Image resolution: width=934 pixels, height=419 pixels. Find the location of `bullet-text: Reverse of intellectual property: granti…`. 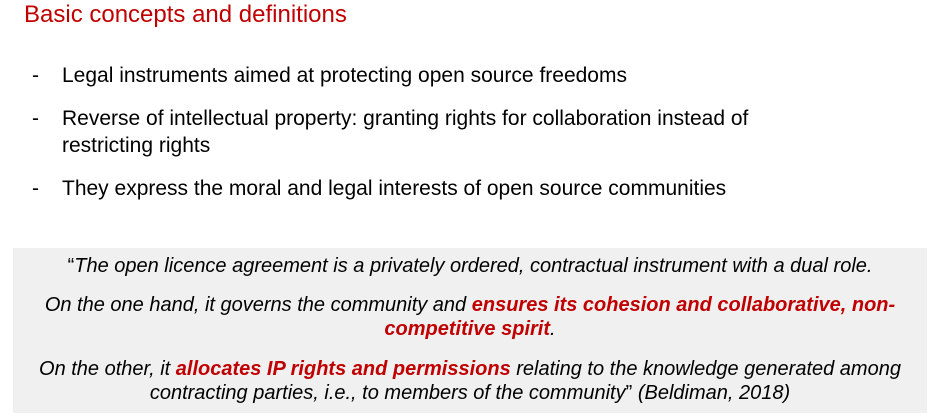

bullet-text: Reverse of intellectual property: granti… is located at coordinates (405, 132).